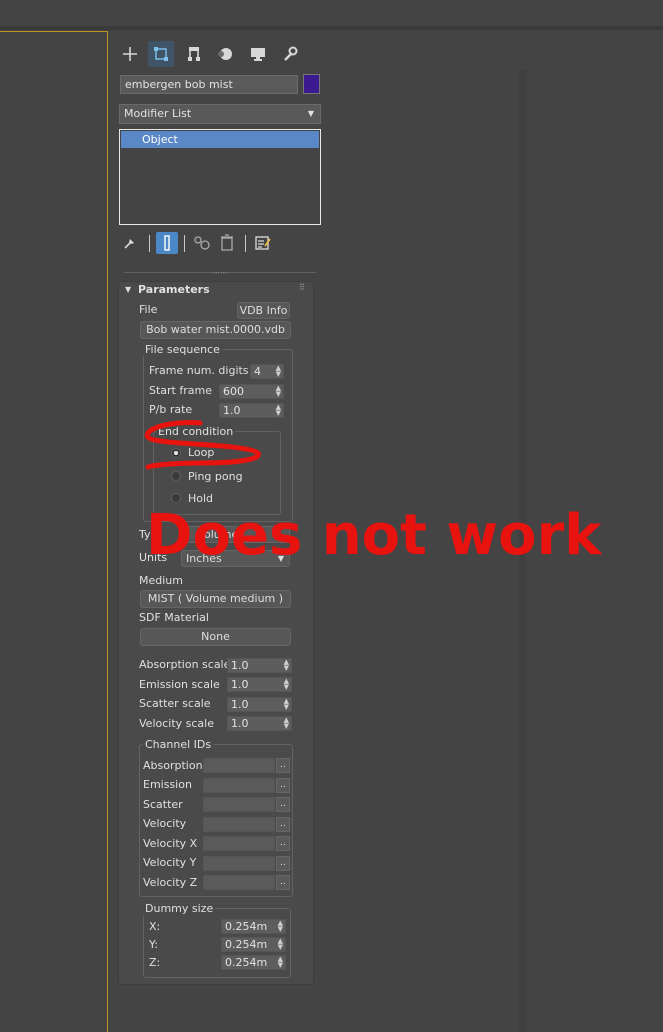 Image resolution: width=663 pixels, height=1032 pixels. I want to click on velocity-scale-value: 1.0, so click(240, 723).